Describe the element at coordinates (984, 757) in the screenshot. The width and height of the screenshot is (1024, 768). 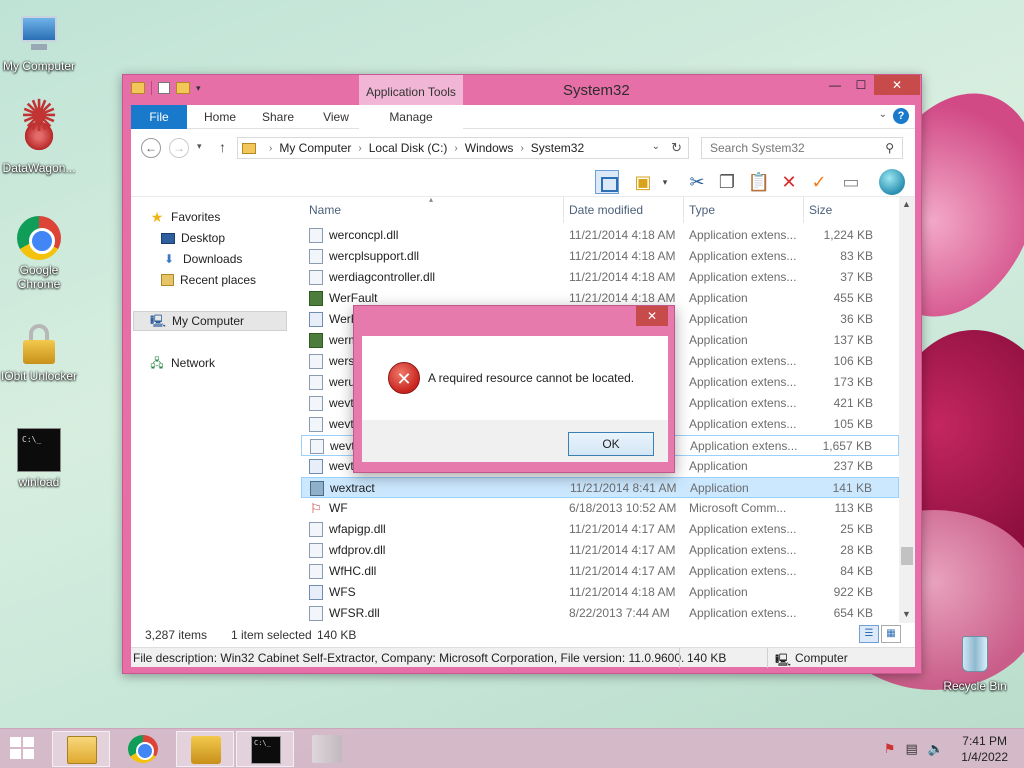
I see `clock-date: 1/4/2022` at that location.